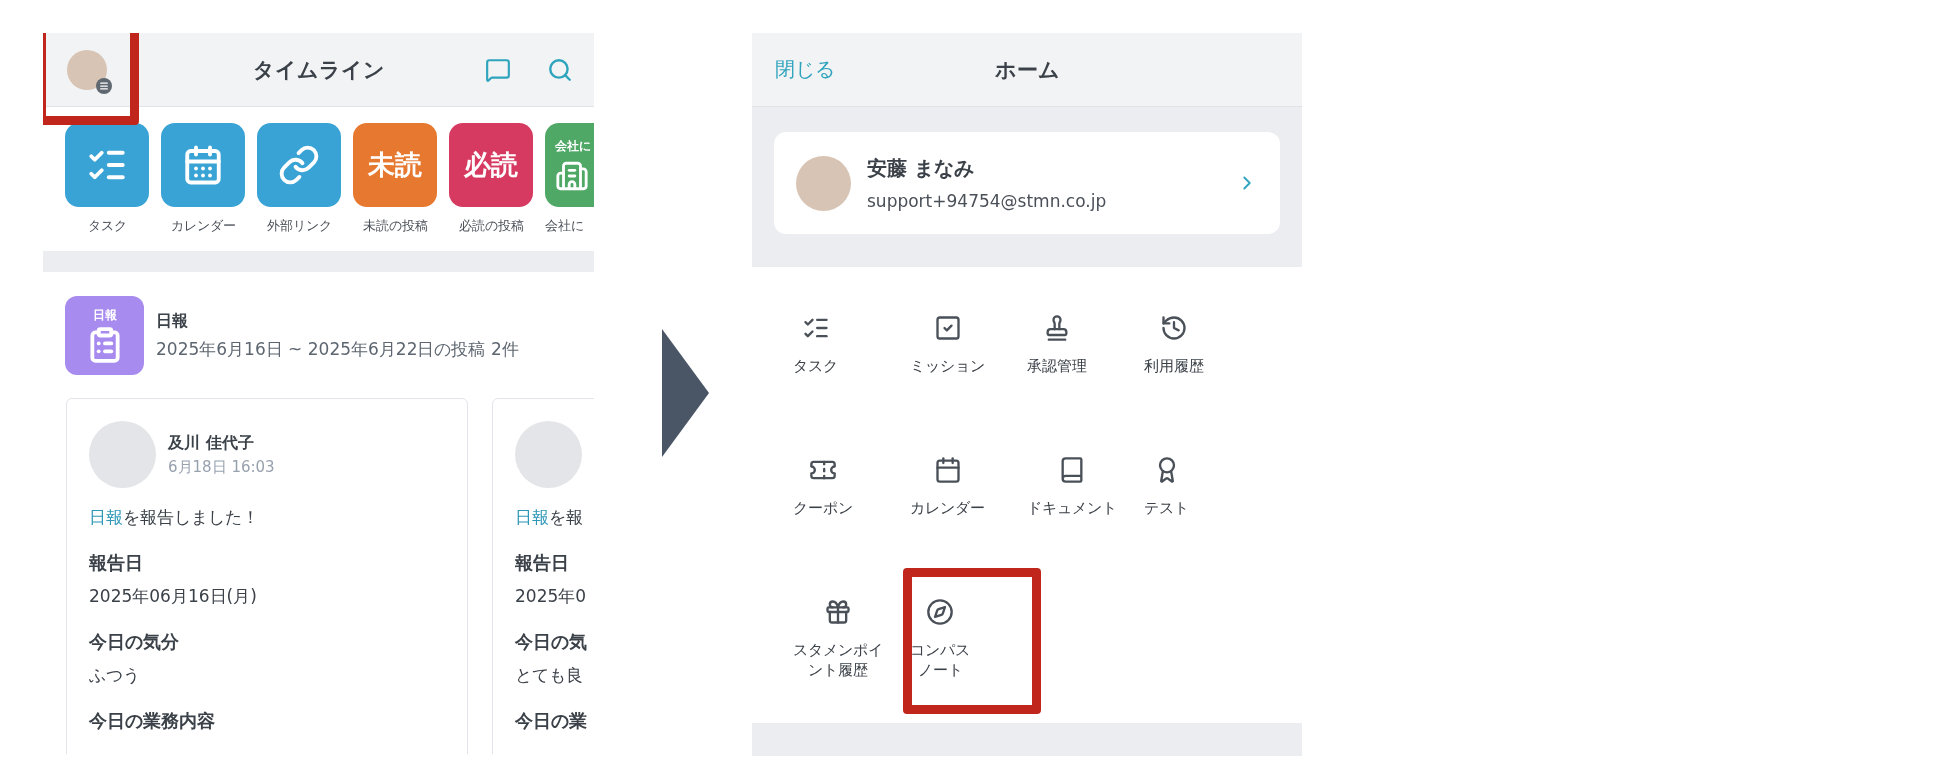  I want to click on menu-label: ミッション, so click(947, 366).